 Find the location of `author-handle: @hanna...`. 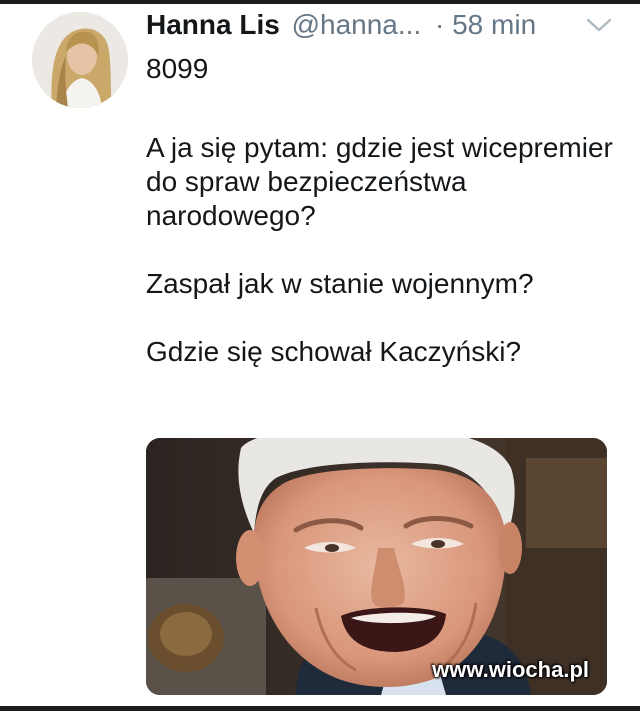

author-handle: @hanna... is located at coordinates (357, 24).